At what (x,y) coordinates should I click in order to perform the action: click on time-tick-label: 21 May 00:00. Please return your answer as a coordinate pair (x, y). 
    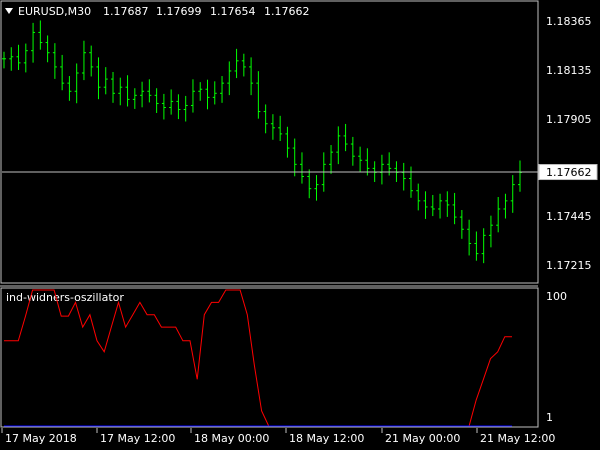
    Looking at the image, I should click on (422, 438).